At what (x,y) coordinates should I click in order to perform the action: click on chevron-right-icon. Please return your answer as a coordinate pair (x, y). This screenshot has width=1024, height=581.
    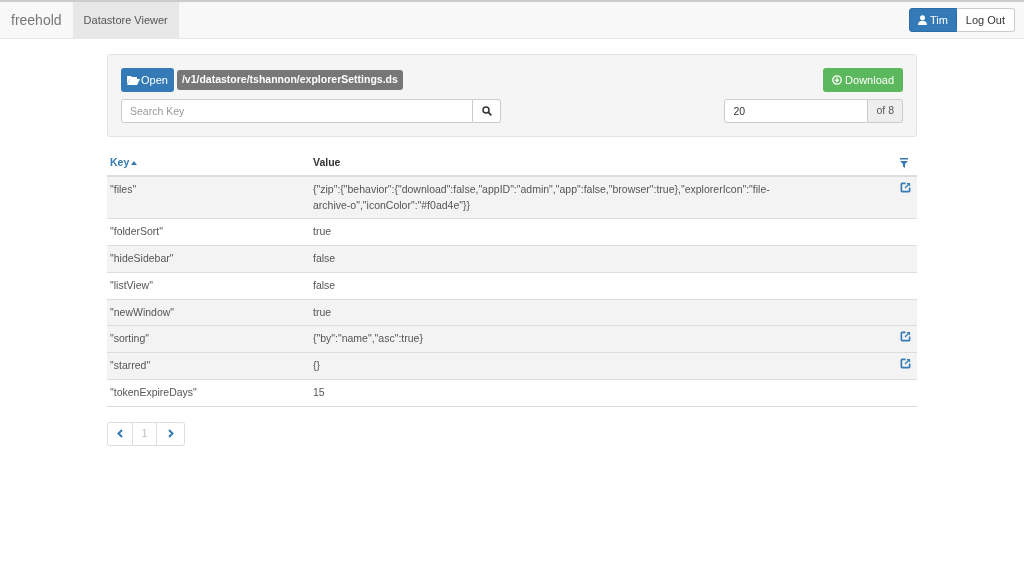
    Looking at the image, I should click on (170, 433).